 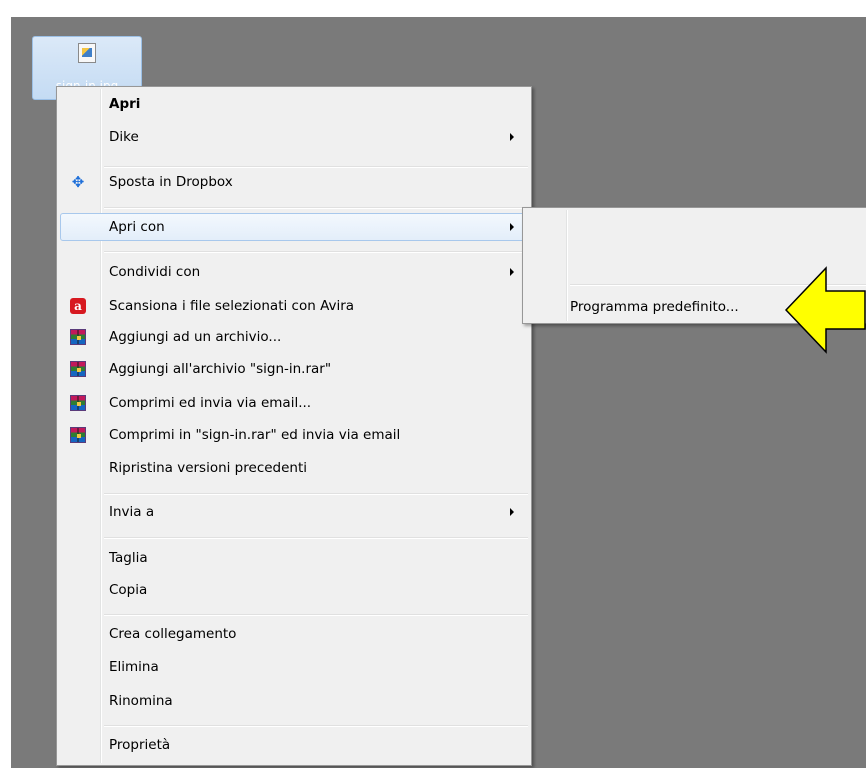 I want to click on menu-item-label: Invia a, so click(x=132, y=512).